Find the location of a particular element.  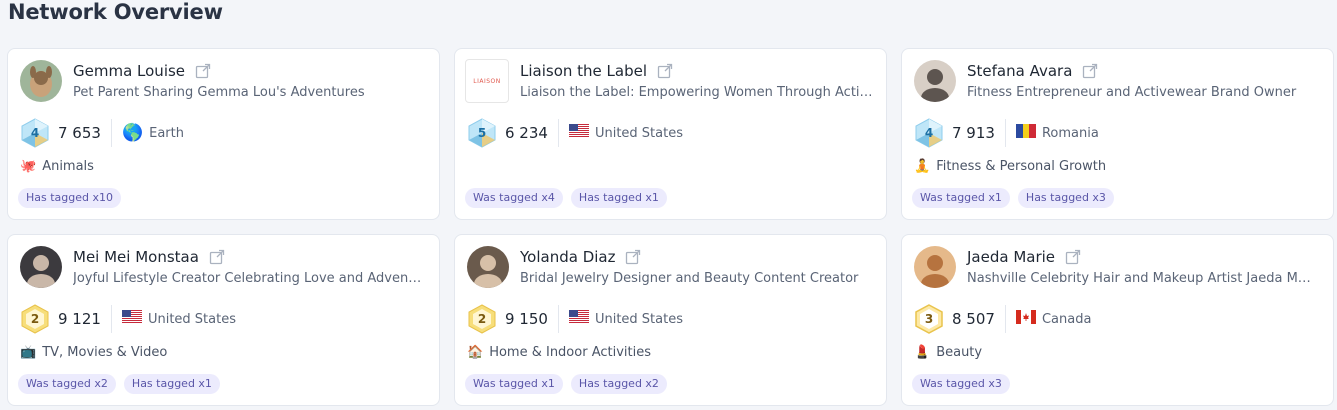

creator-stats: 2 9 121 United States is located at coordinates (128, 319).